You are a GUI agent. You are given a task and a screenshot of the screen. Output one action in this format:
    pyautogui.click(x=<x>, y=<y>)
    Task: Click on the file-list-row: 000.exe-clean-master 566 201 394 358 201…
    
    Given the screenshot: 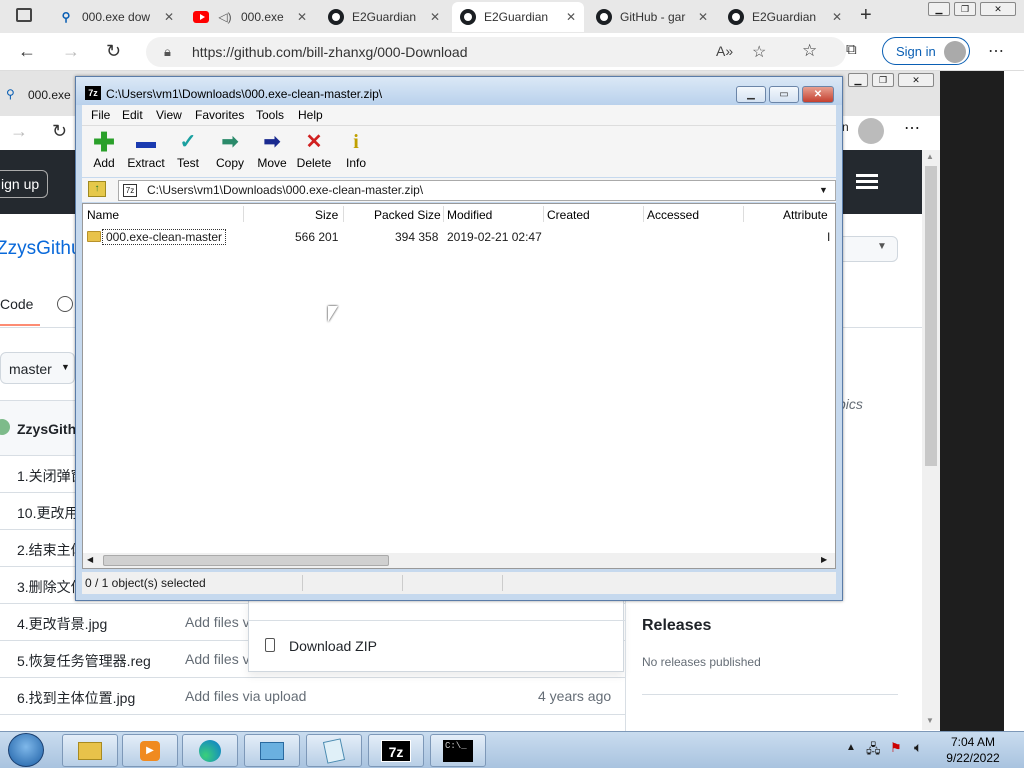 What is the action you would take?
    pyautogui.click(x=459, y=237)
    